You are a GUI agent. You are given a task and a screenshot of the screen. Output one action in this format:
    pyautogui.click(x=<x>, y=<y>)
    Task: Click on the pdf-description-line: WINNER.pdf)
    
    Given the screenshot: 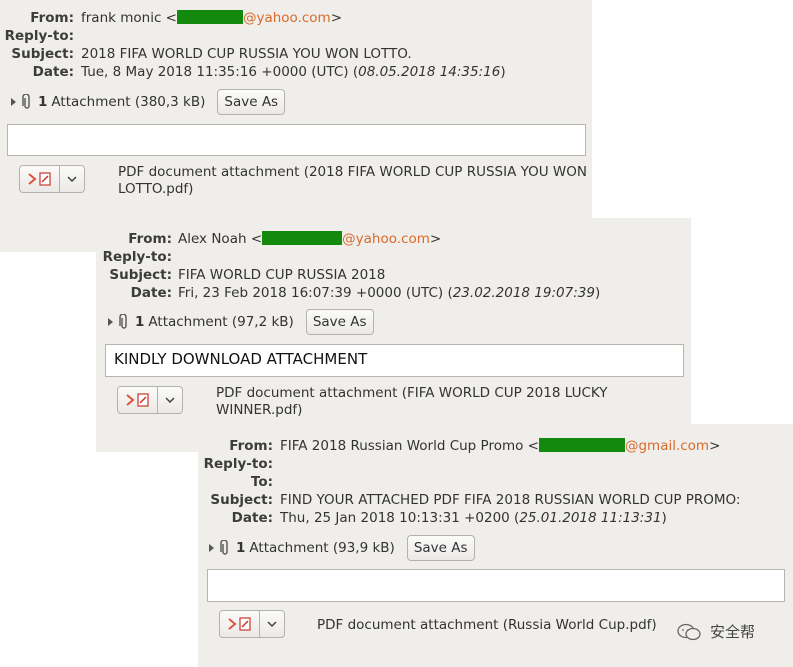 What is the action you would take?
    pyautogui.click(x=259, y=410)
    